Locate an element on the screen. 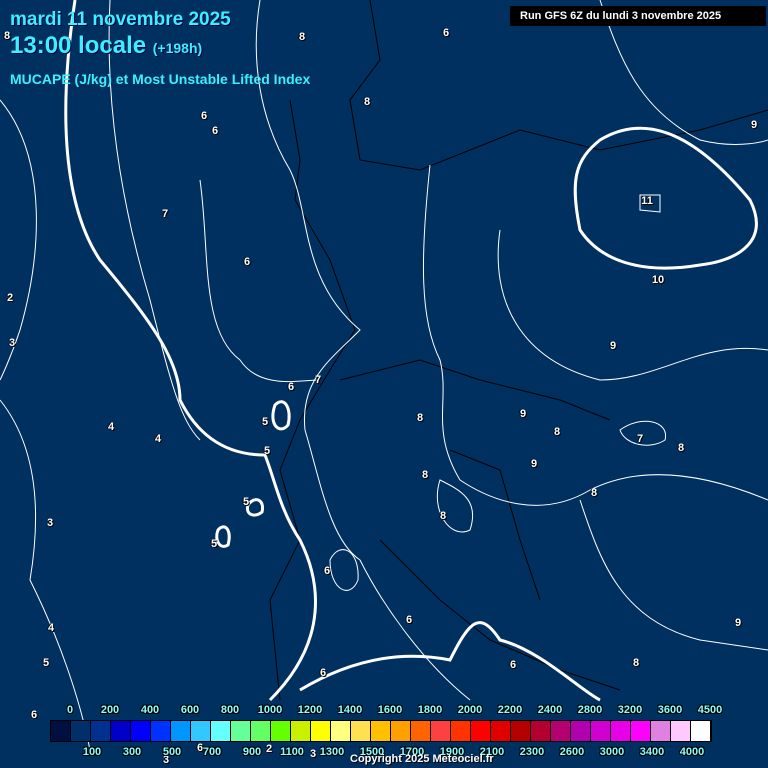 This screenshot has height=768, width=768. scale-label: 3600 is located at coordinates (670, 710).